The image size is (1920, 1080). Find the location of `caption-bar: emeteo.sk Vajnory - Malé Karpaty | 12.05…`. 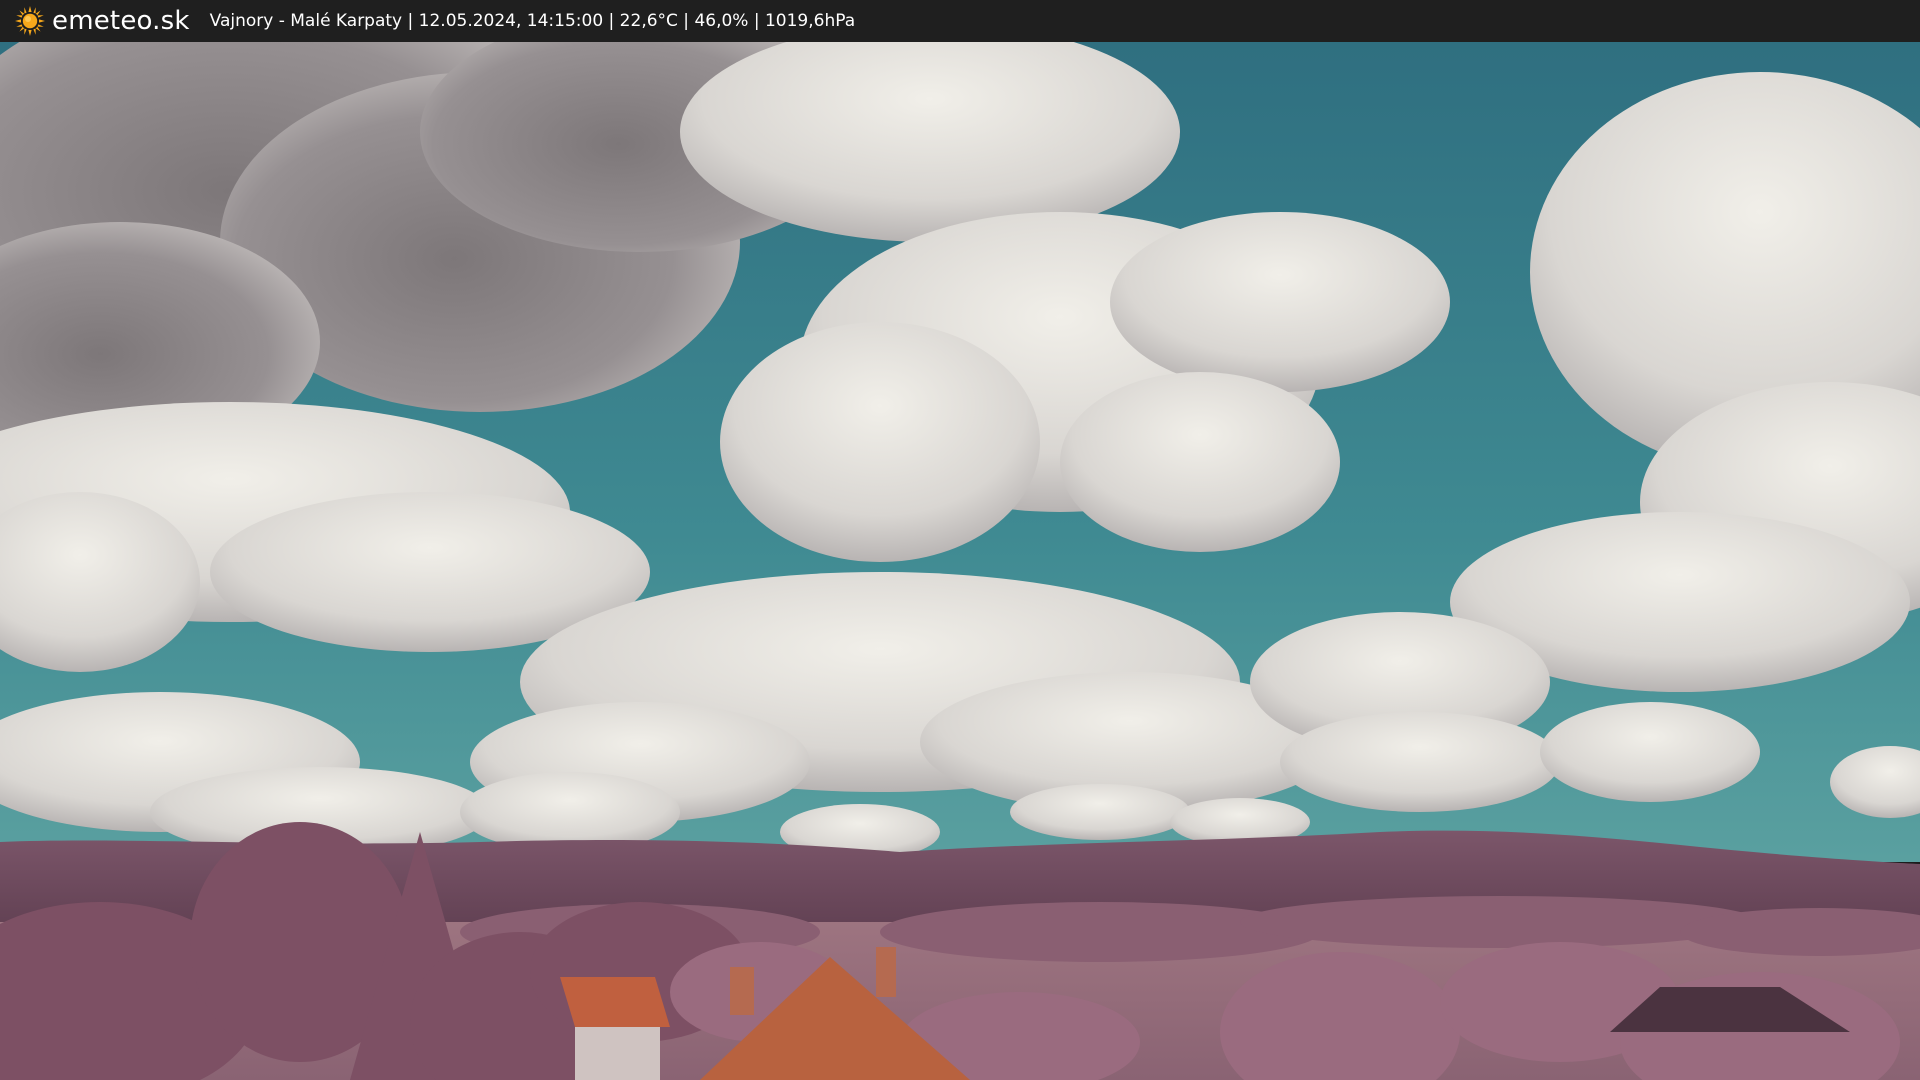

caption-bar: emeteo.sk Vajnory - Malé Karpaty | 12.05… is located at coordinates (960, 21).